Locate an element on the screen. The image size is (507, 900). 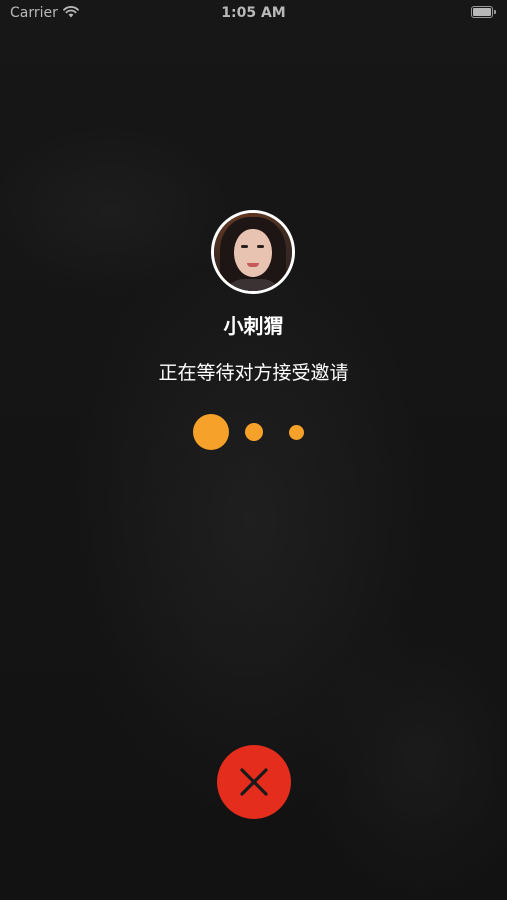
callee-name: 小刺猬 is located at coordinates (253, 326).